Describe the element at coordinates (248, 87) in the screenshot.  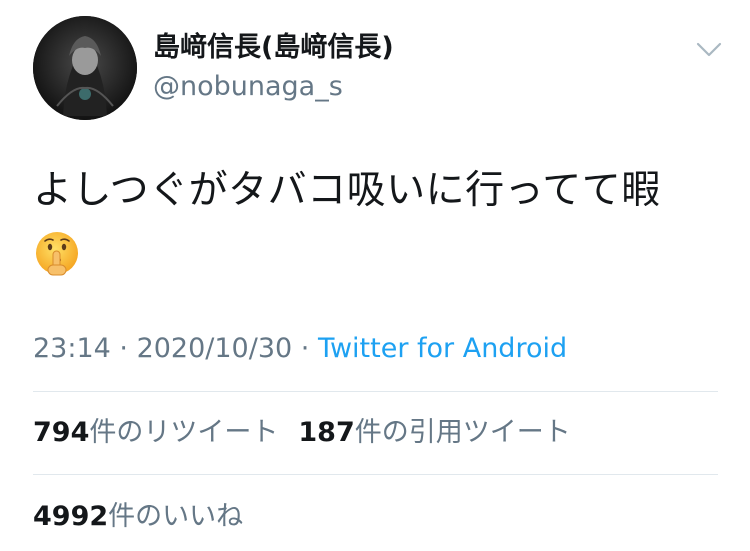
I see `user-handle: @nobunaga_s` at that location.